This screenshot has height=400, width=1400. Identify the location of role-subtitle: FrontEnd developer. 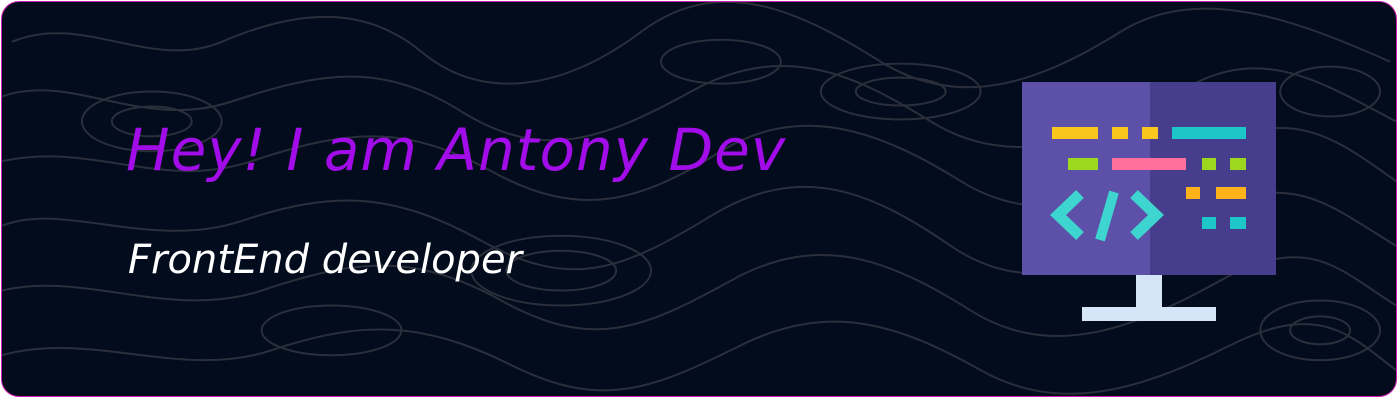
(325, 260).